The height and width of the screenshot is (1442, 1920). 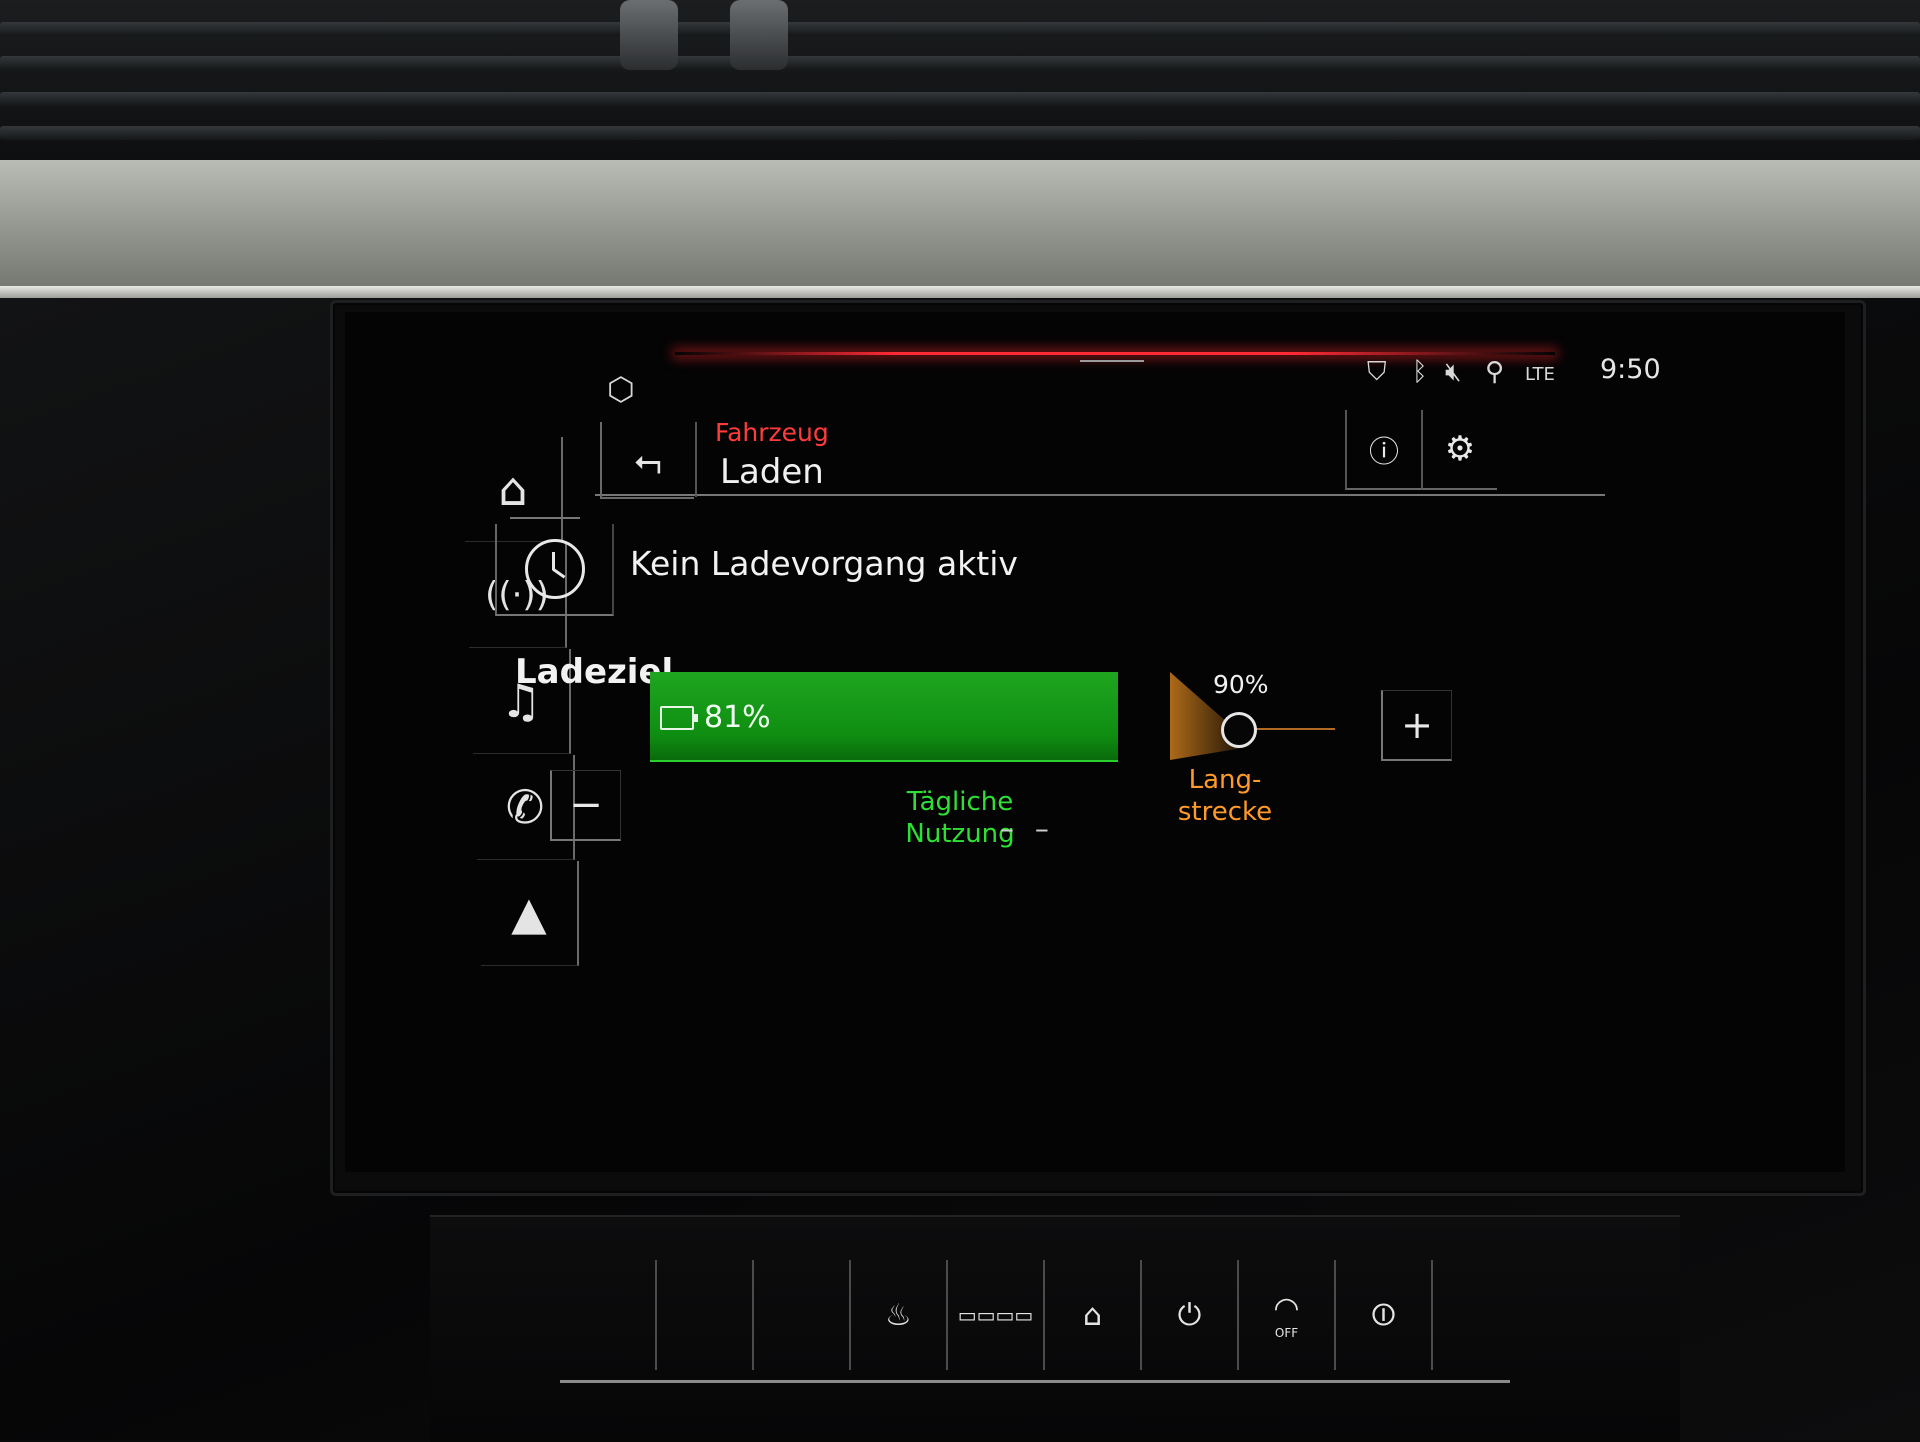 What do you see at coordinates (1115, 353) in the screenshot?
I see `red-accent-glow` at bounding box center [1115, 353].